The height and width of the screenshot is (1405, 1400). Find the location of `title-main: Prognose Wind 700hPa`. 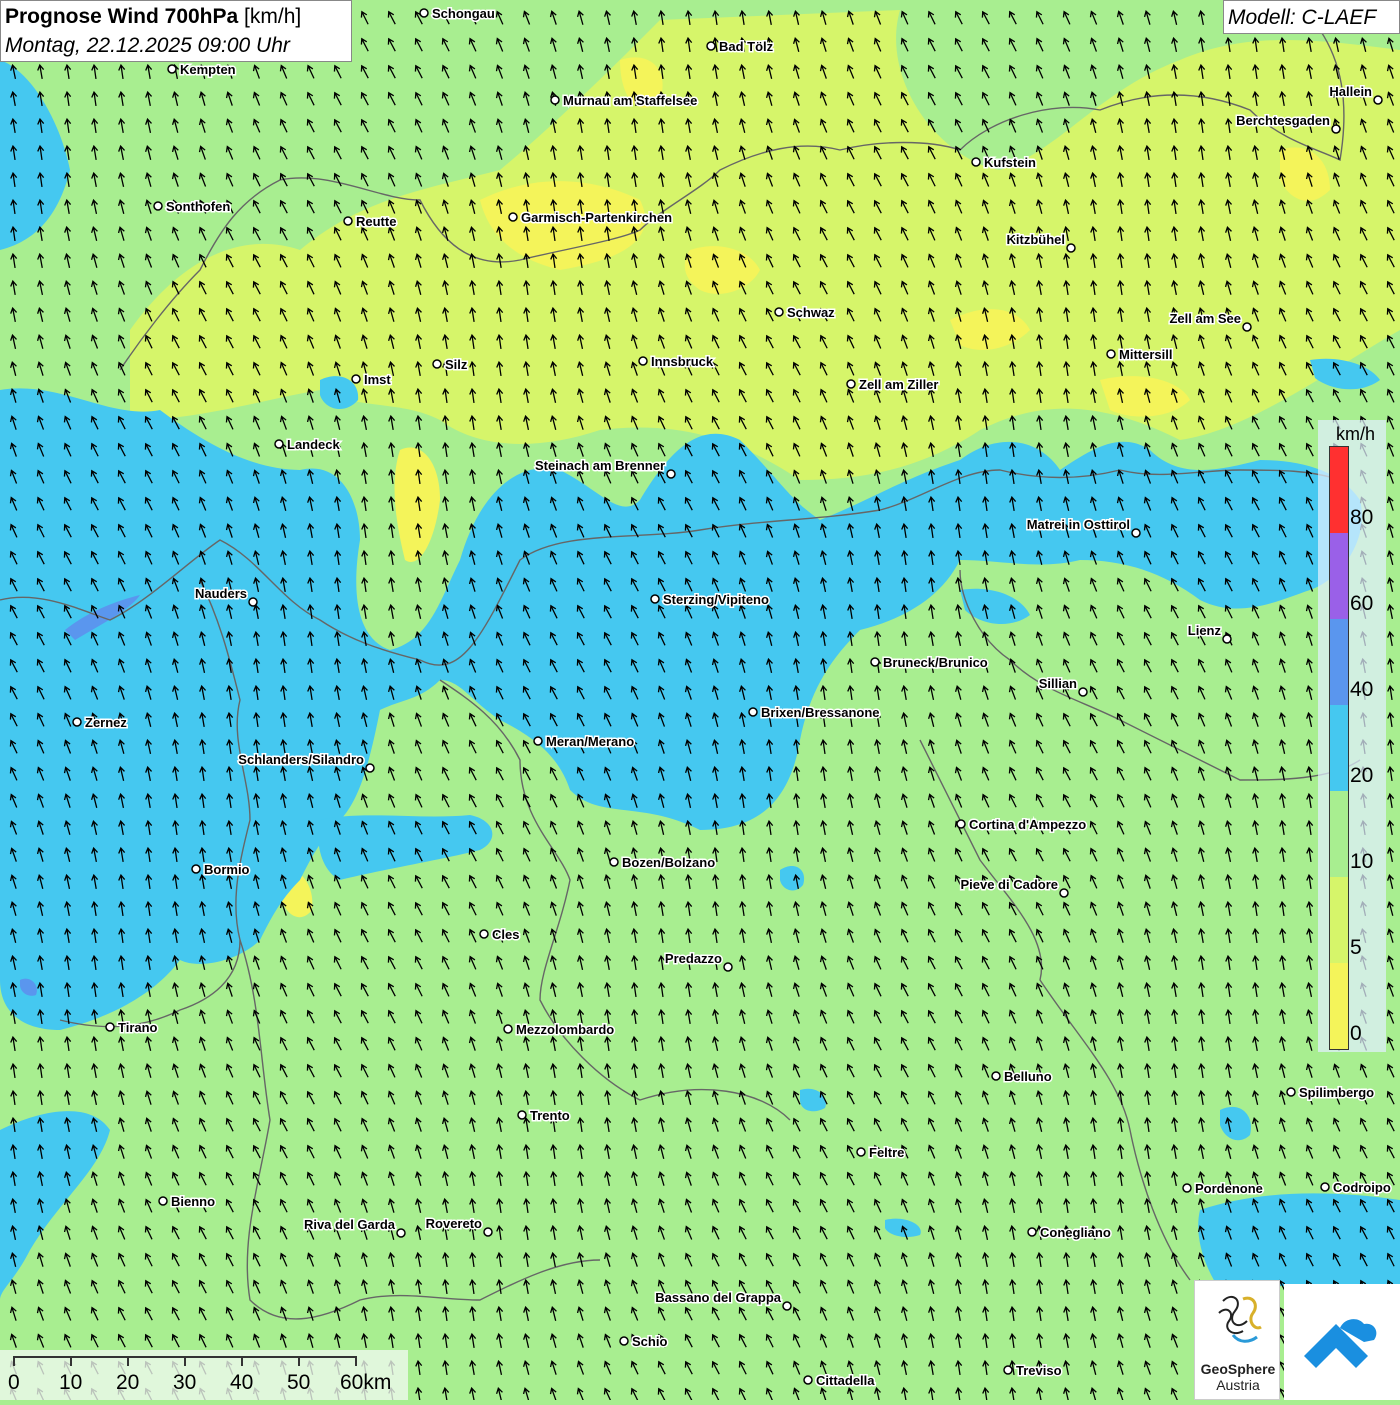

title-main: Prognose Wind 700hPa is located at coordinates (122, 16).